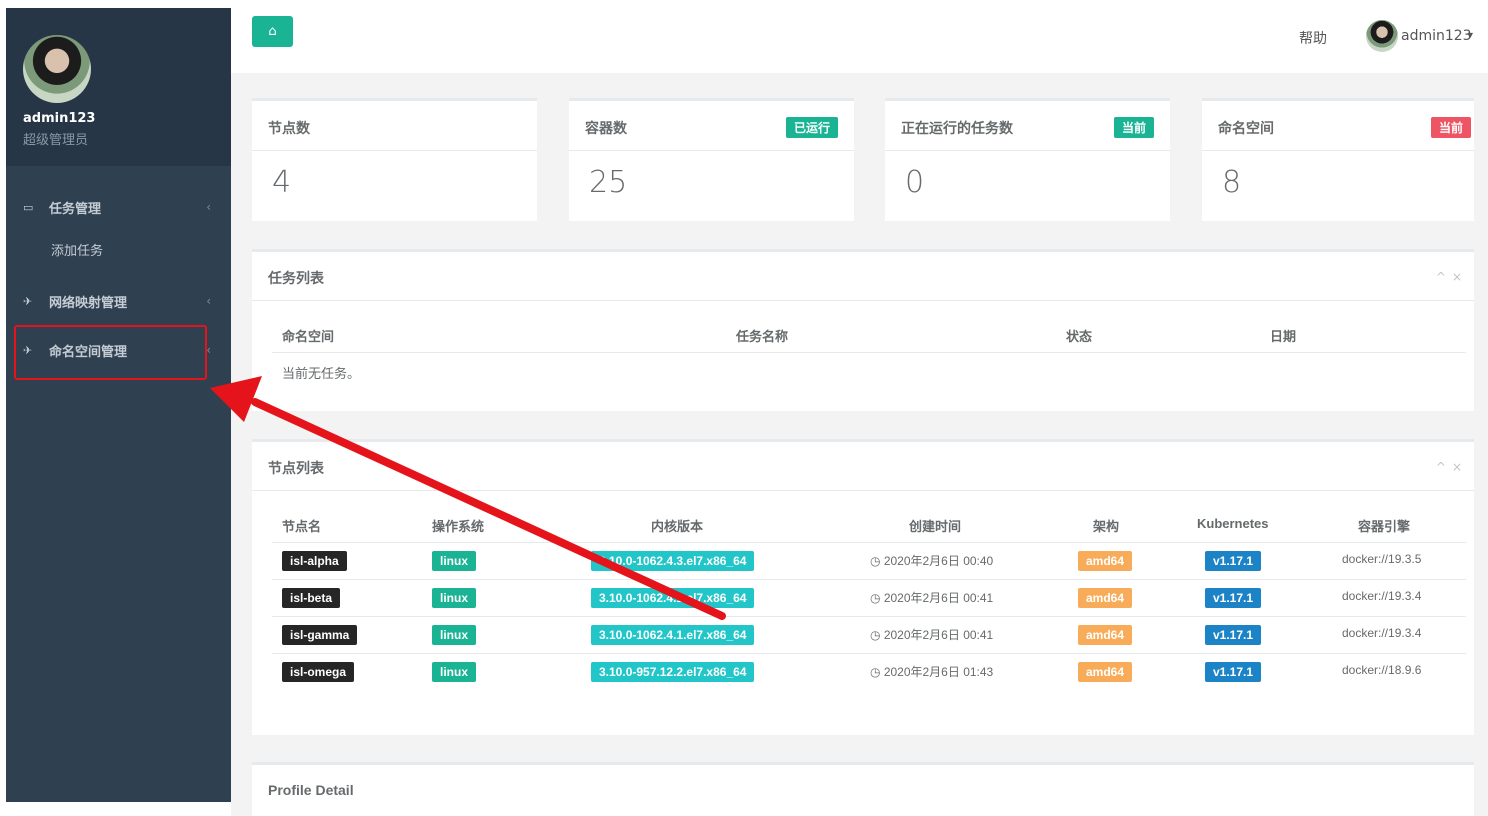 Image resolution: width=1488 pixels, height=816 pixels. What do you see at coordinates (56, 140) in the screenshot?
I see `profile-role: 超级管理员` at bounding box center [56, 140].